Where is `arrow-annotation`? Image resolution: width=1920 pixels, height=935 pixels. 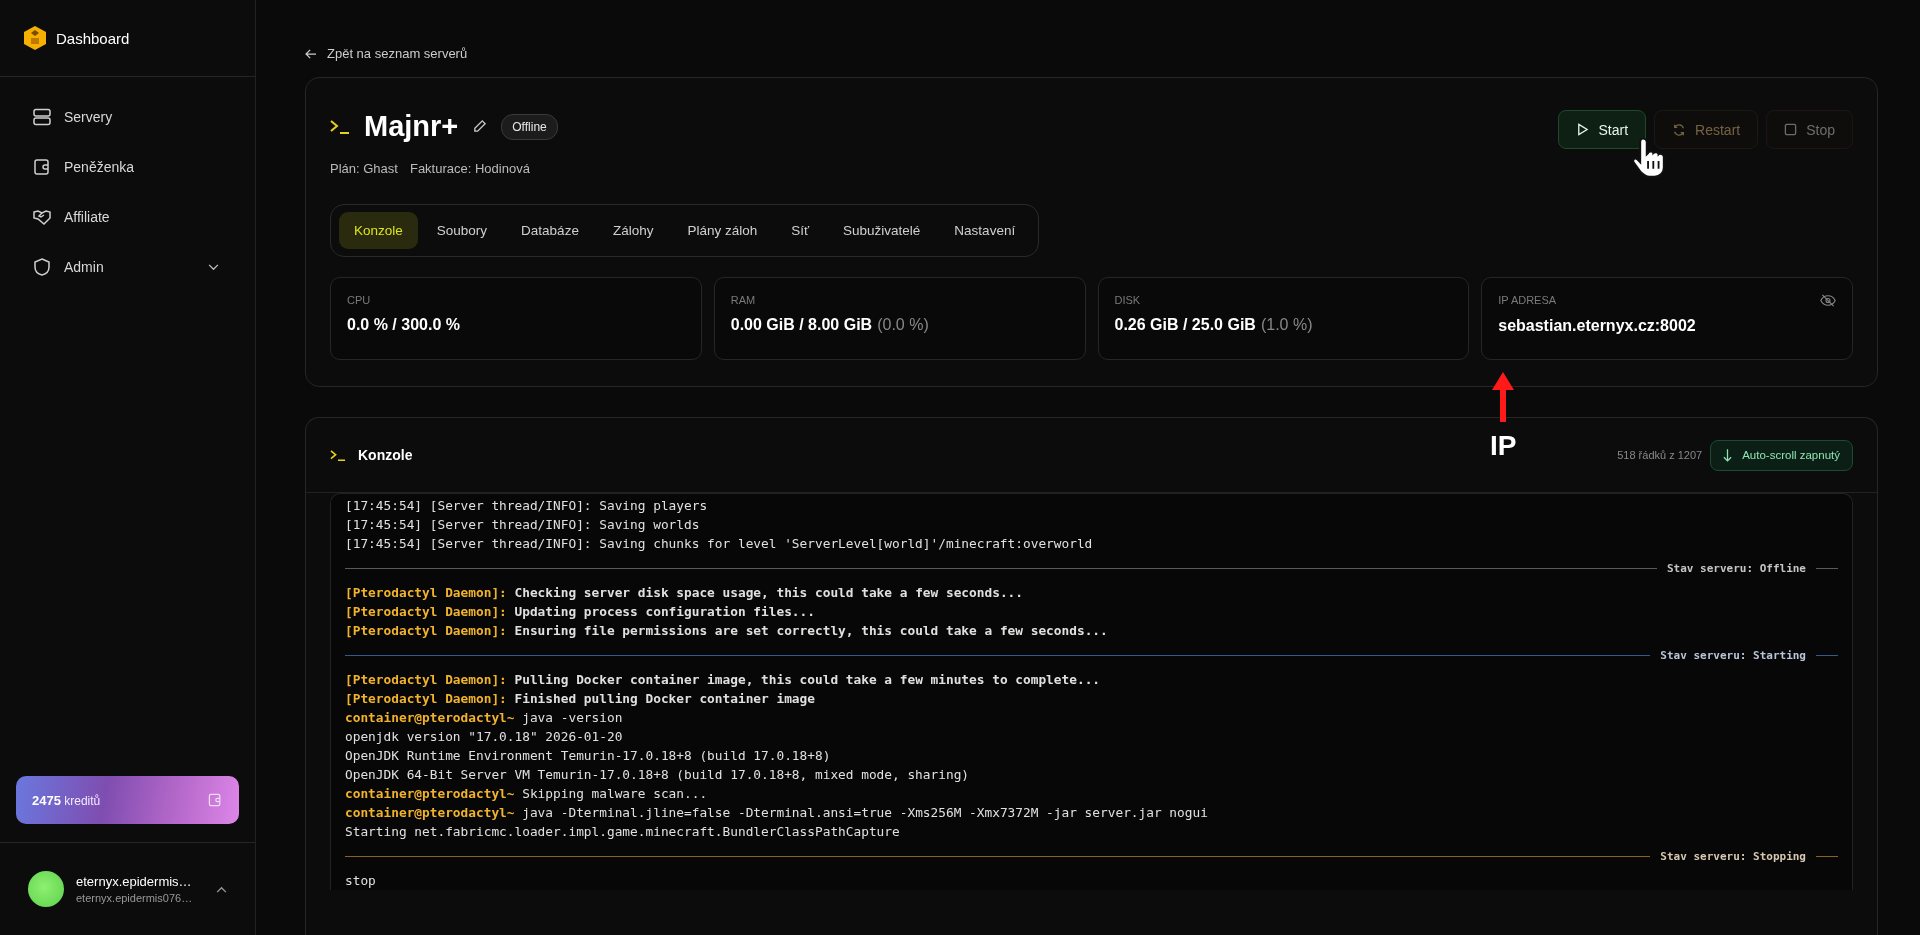
arrow-annotation is located at coordinates (1503, 397).